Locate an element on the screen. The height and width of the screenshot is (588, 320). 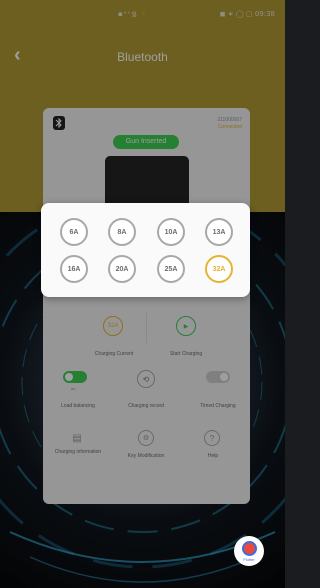
fab-label: Flutter is located at coordinates (249, 559).